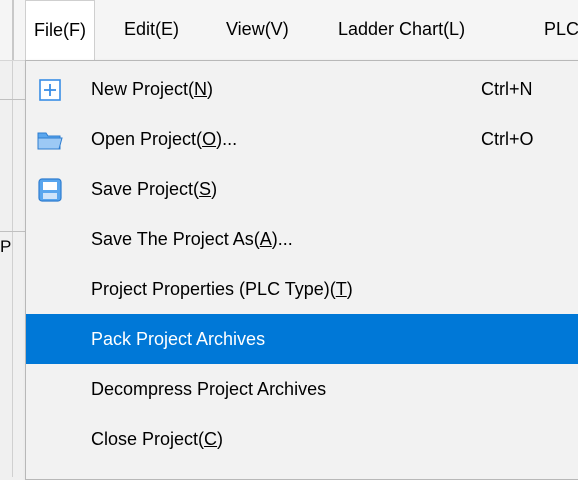 The height and width of the screenshot is (480, 578). What do you see at coordinates (507, 89) in the screenshot?
I see `shortcut-label: Ctrl+N` at bounding box center [507, 89].